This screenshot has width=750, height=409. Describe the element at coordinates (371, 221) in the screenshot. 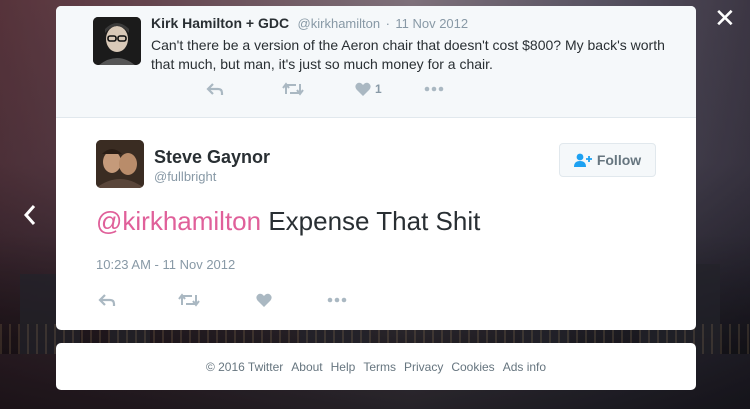

I see `tweet-body: Expense That Shit` at that location.